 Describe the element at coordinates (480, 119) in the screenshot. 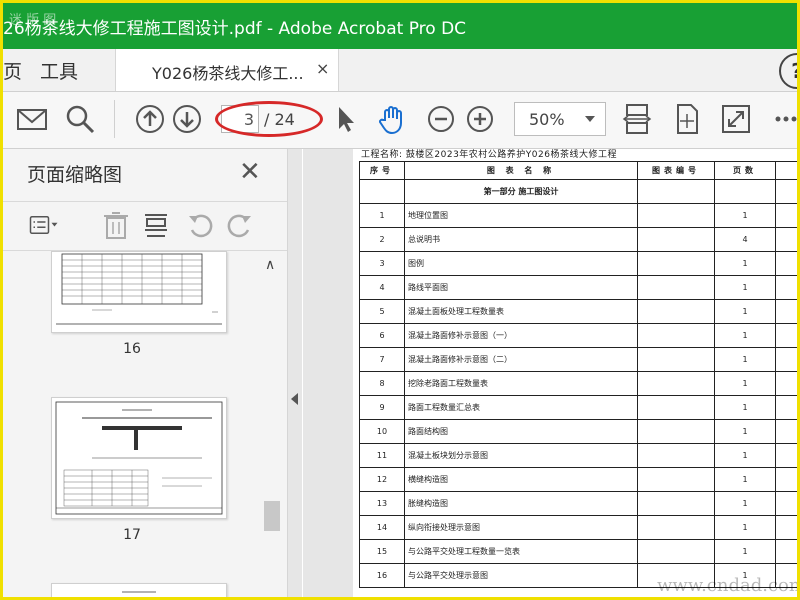

I see `zoom-in-icon` at that location.